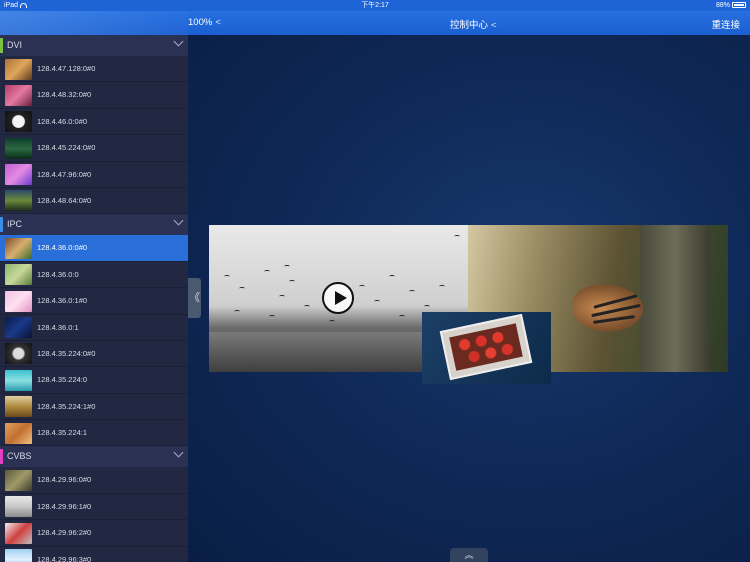 This screenshot has width=750, height=562. I want to click on status-bar: iPad 下午2:17 88%, so click(375, 5).